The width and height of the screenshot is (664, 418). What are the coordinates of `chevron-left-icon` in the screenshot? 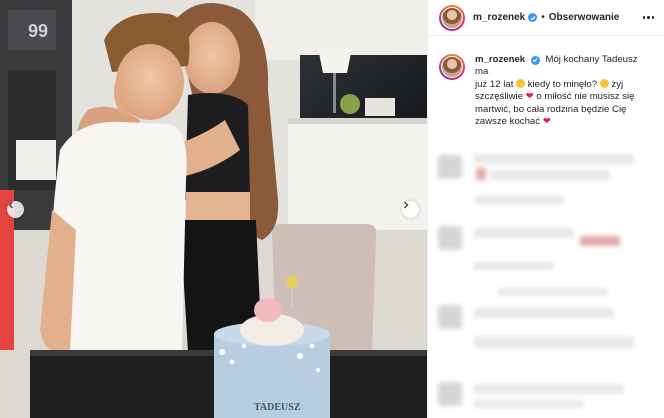 It's located at (10, 205).